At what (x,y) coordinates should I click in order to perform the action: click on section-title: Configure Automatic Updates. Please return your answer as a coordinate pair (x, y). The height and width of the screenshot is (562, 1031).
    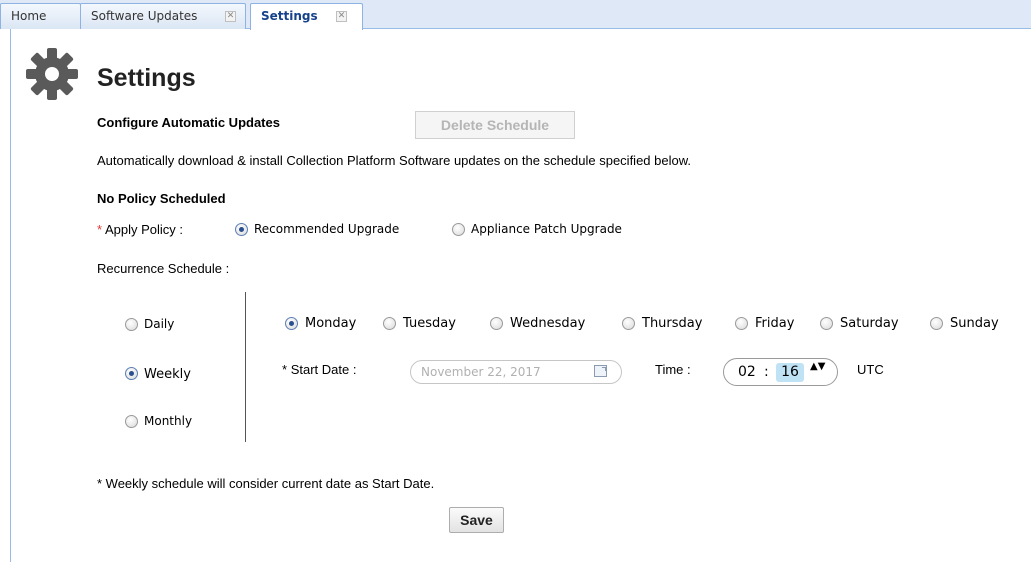
    Looking at the image, I should click on (188, 122).